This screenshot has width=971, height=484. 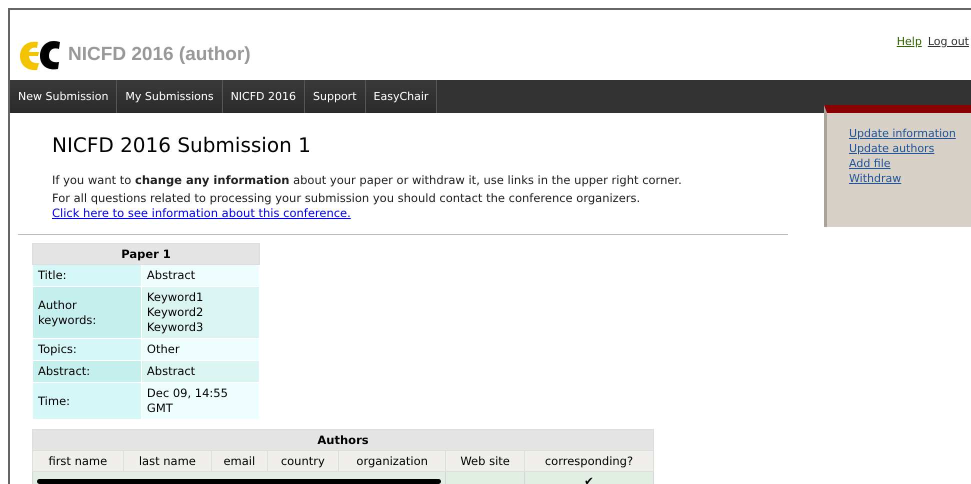 I want to click on nav-tab: New Submission, so click(x=64, y=96).